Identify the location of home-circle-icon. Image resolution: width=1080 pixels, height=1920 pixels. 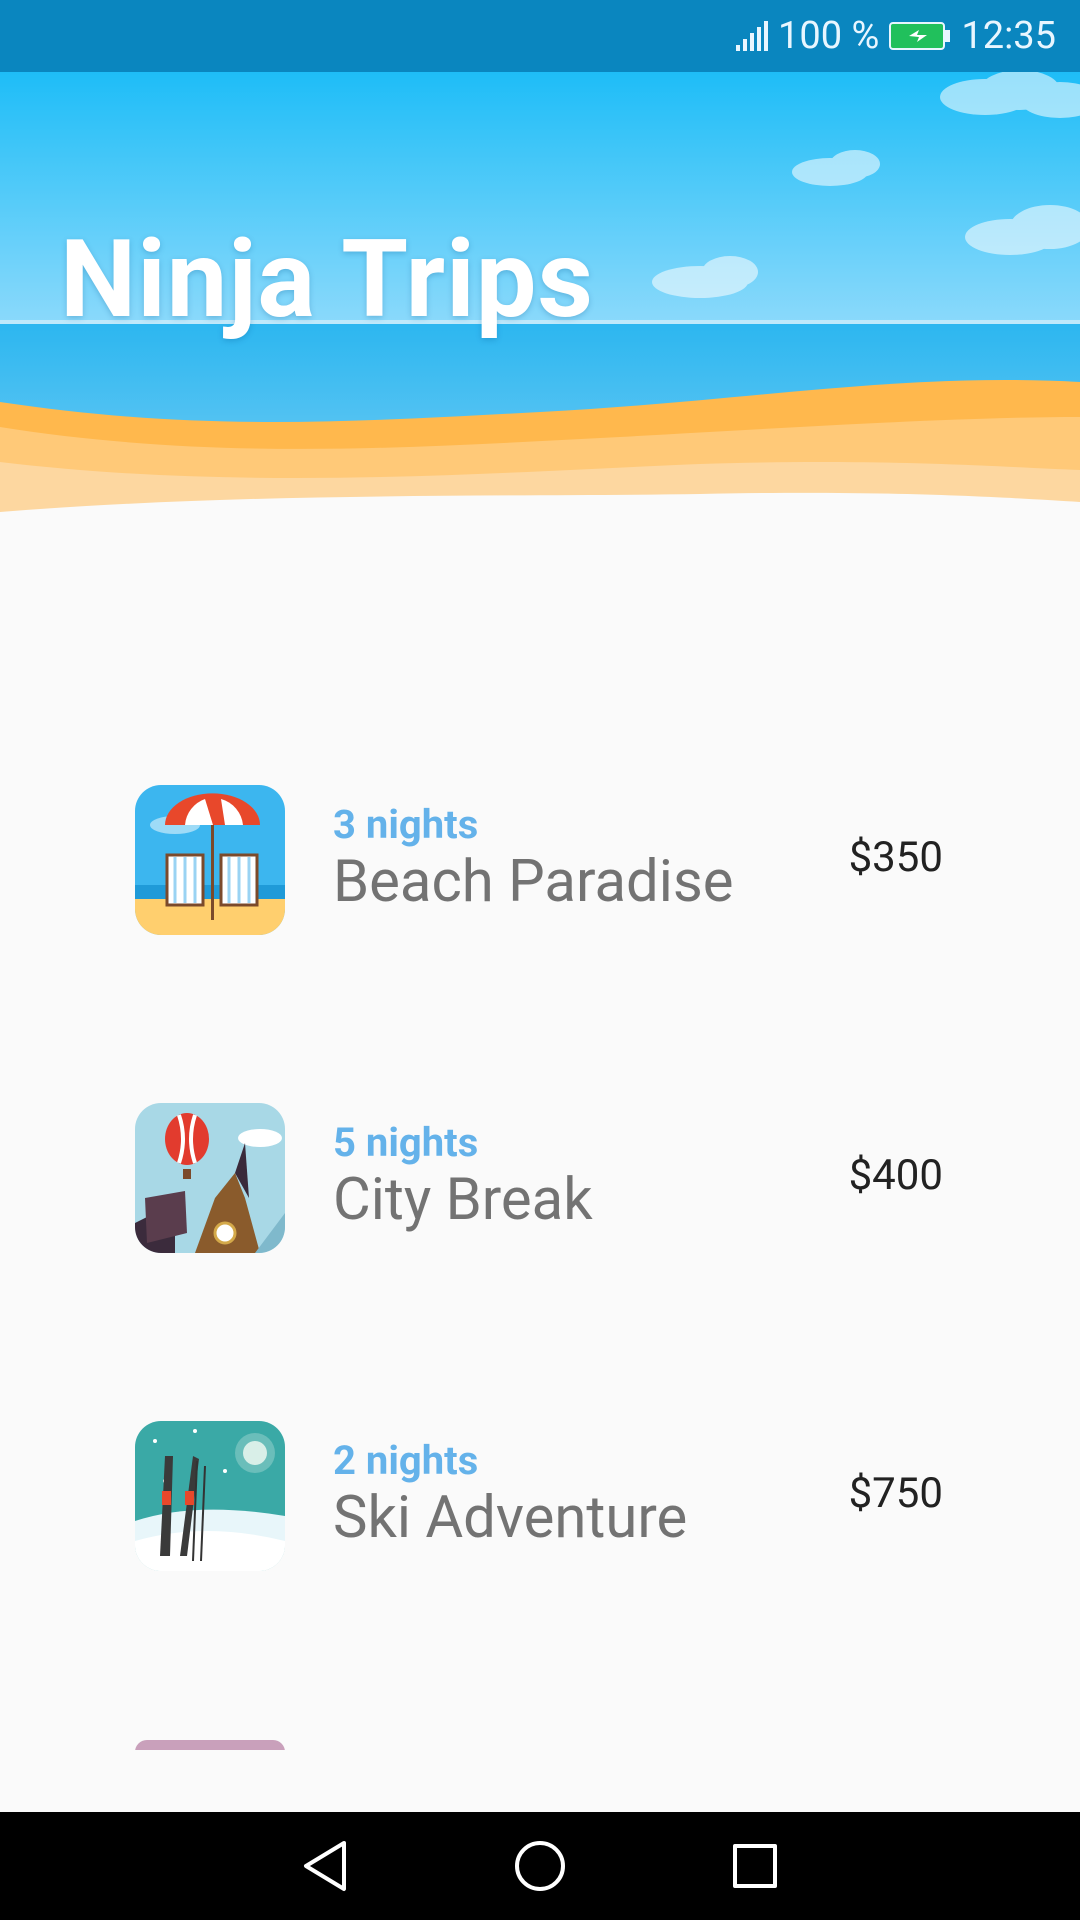
(540, 1866).